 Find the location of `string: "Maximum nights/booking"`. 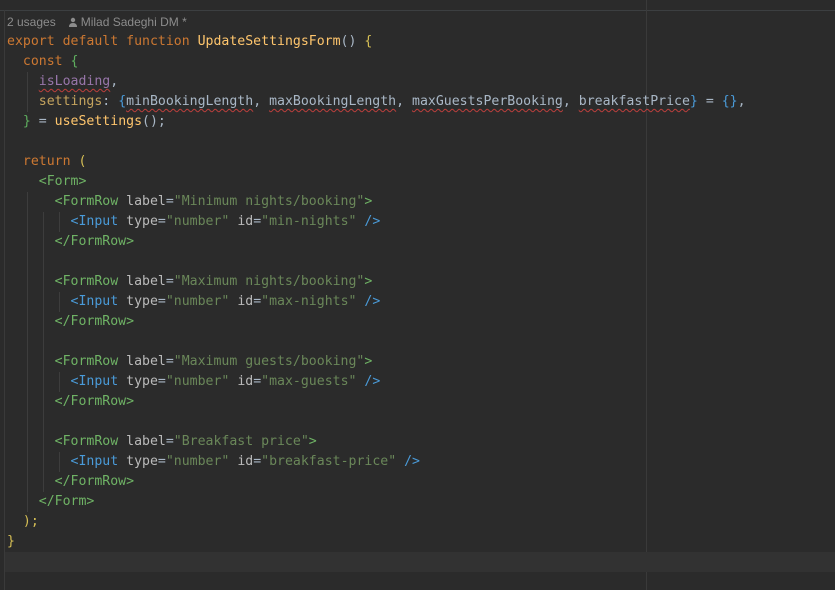

string: "Maximum nights/booking" is located at coordinates (269, 281).